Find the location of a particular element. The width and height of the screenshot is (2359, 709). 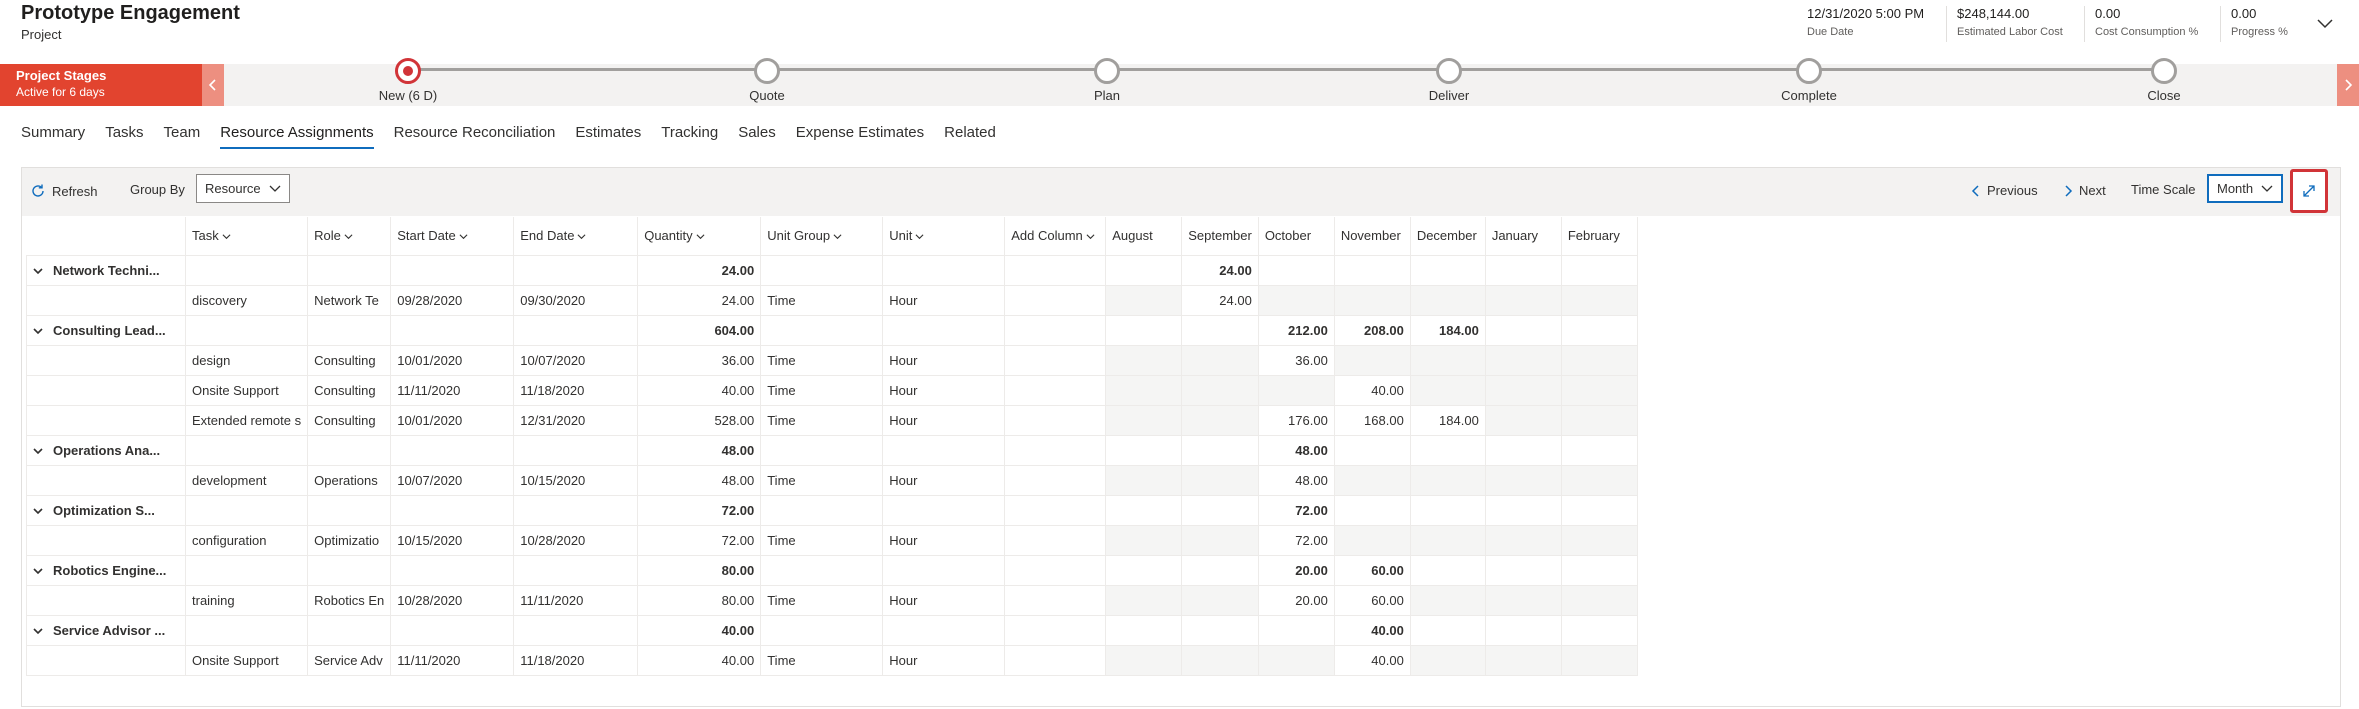

cell-september: 24.00 is located at coordinates (1220, 300).